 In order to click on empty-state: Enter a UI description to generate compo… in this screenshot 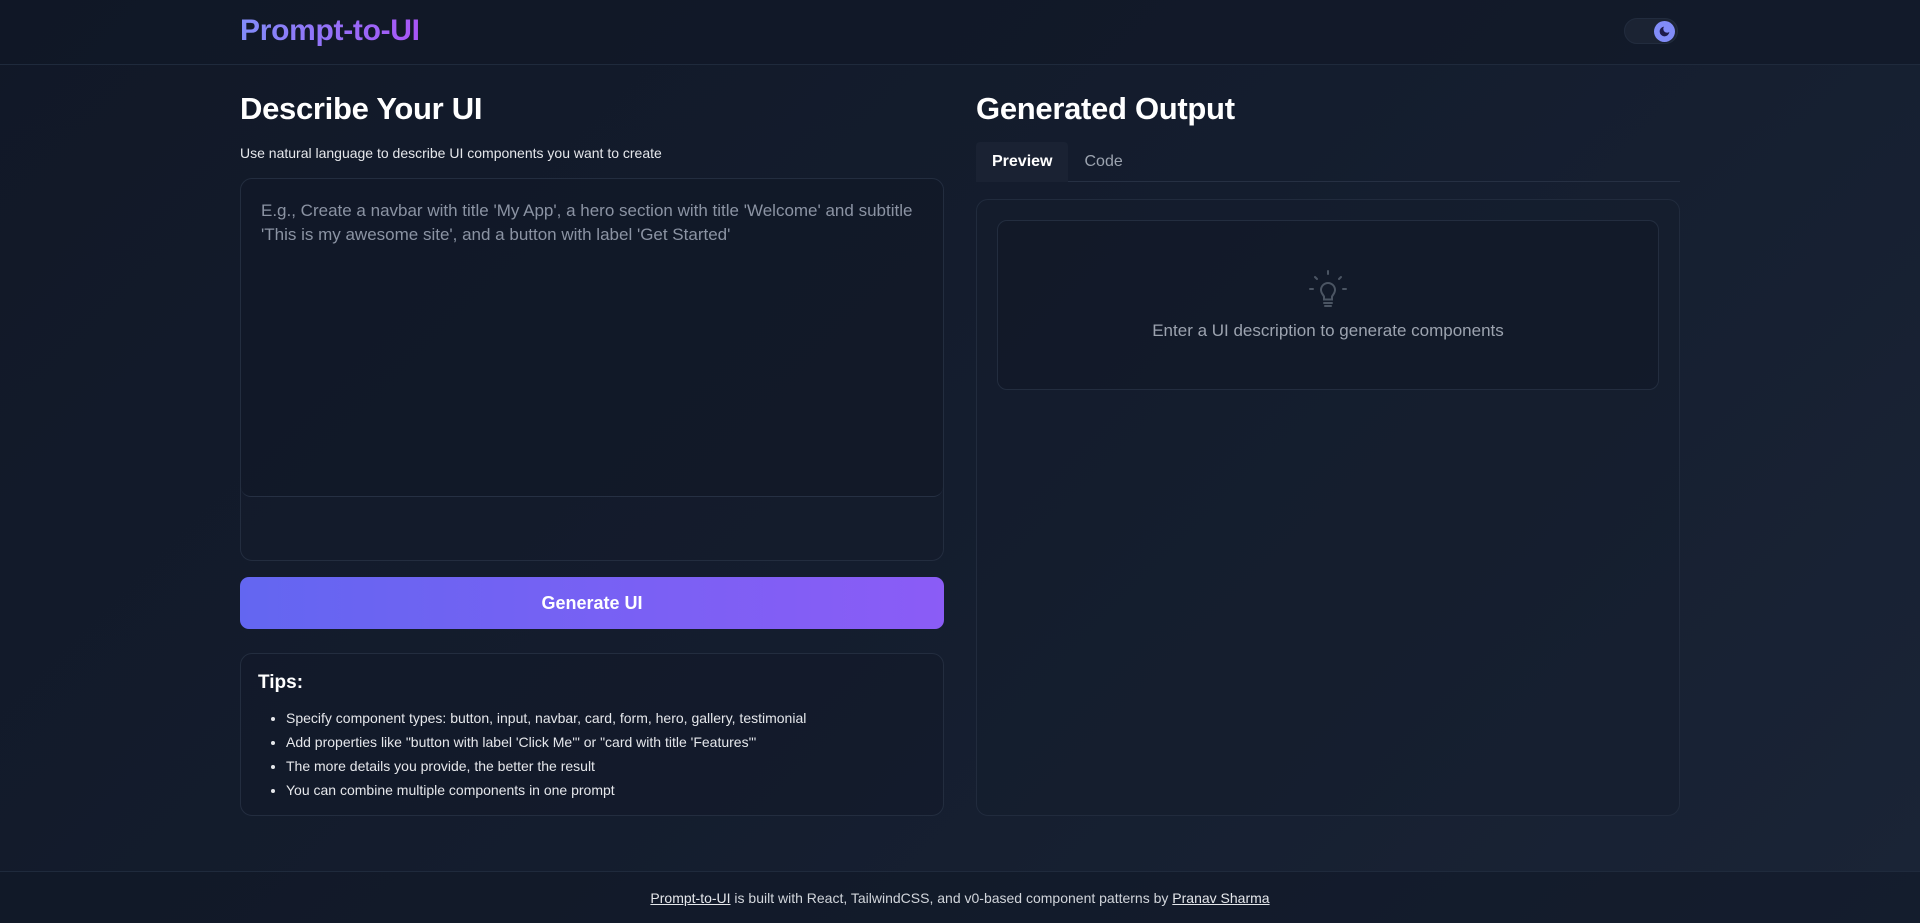, I will do `click(1328, 305)`.